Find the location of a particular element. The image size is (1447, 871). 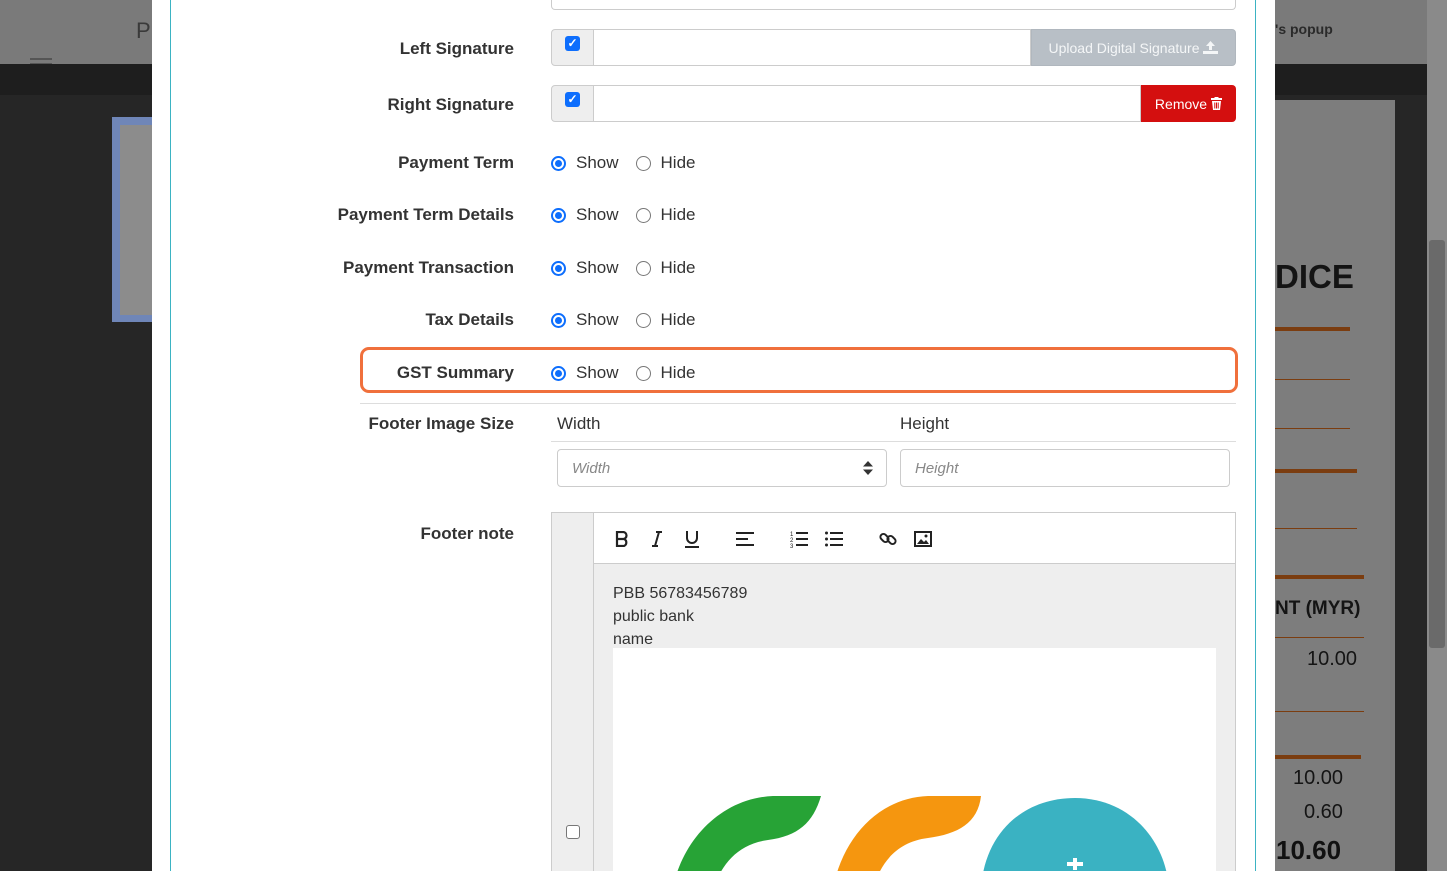

underline-icon is located at coordinates (692, 539).